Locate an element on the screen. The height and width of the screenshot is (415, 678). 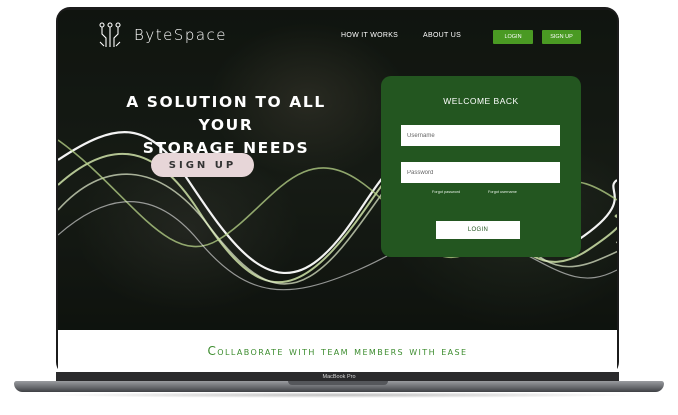
tagline-text: Collaborate with team members with ease is located at coordinates (337, 351).